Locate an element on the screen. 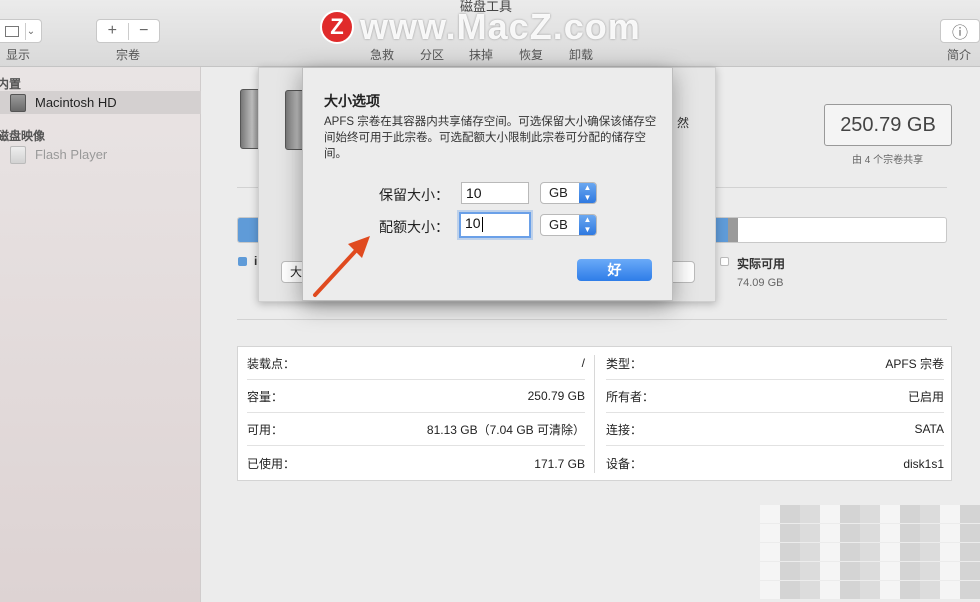  info-label: 设备： is located at coordinates (624, 464).